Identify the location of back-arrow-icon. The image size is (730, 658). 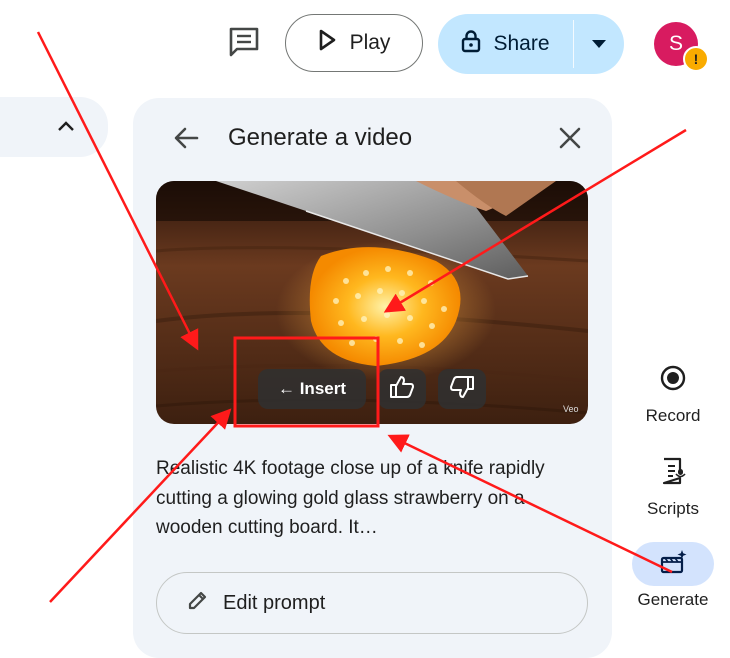
(186, 140).